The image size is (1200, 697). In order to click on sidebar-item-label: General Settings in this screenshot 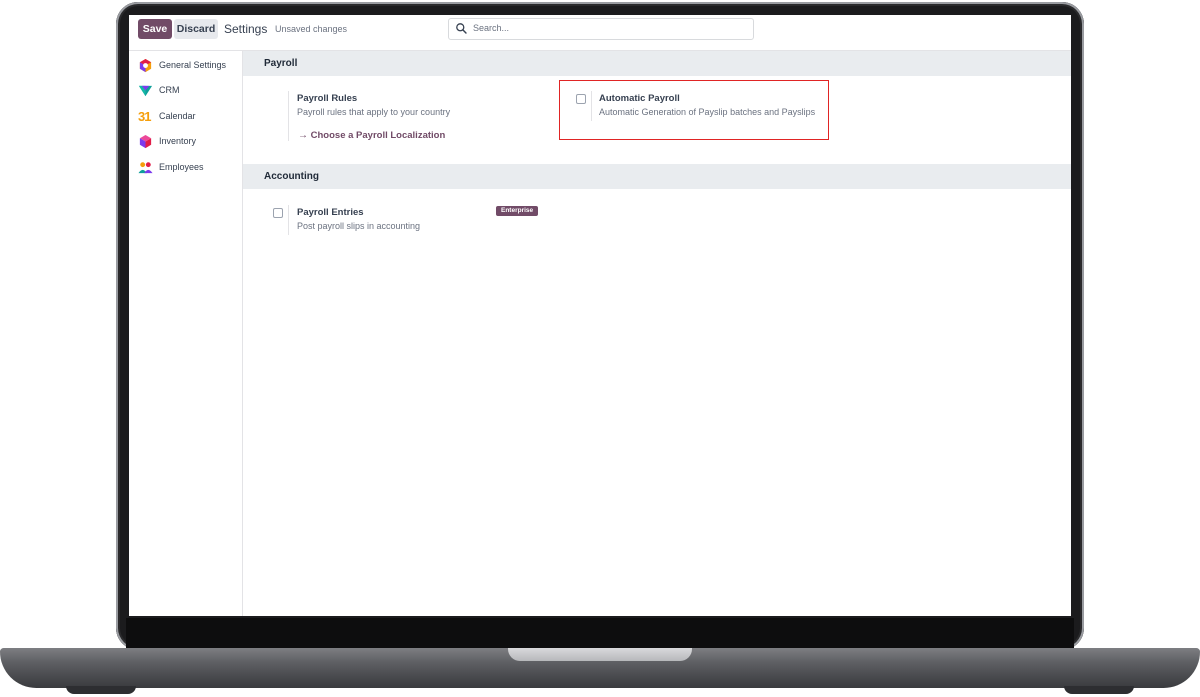, I will do `click(193, 65)`.